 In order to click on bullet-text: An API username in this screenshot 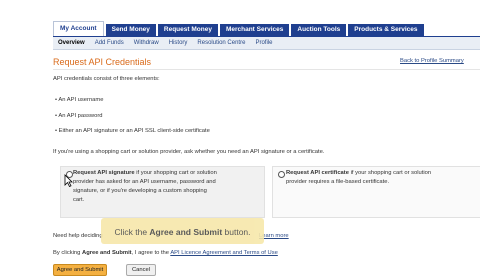, I will do `click(81, 100)`.